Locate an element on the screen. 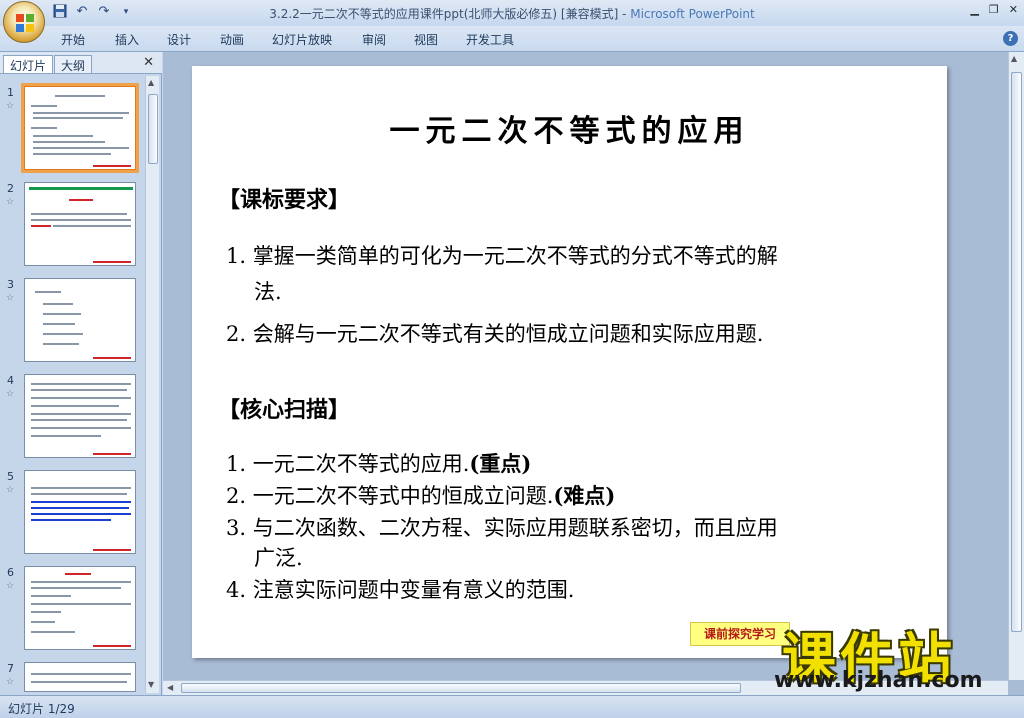  core-item: 2. 一元二次不等式中的恒成立问题.(难点) is located at coordinates (420, 496).